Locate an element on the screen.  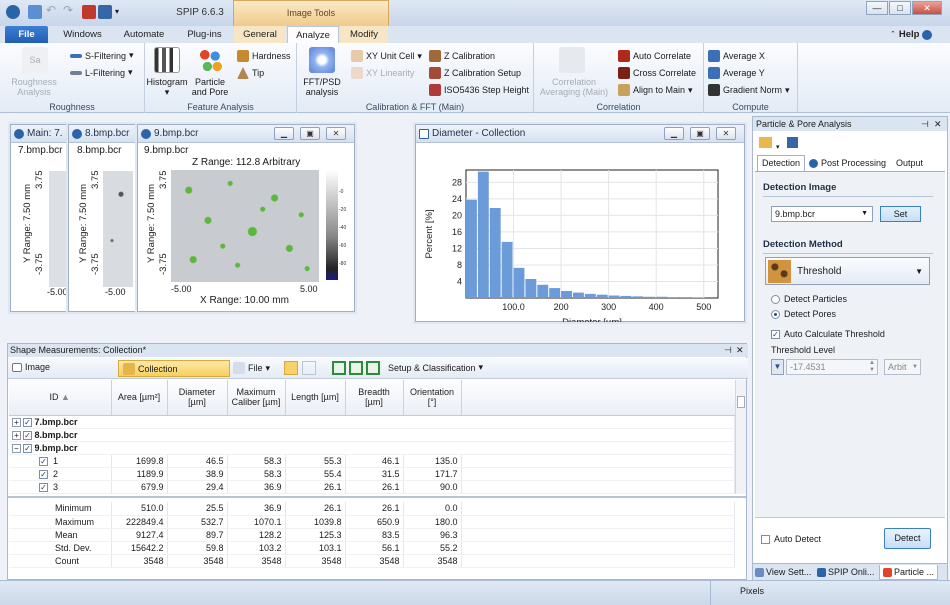
open-folder-icon is located at coordinates (765, 142).